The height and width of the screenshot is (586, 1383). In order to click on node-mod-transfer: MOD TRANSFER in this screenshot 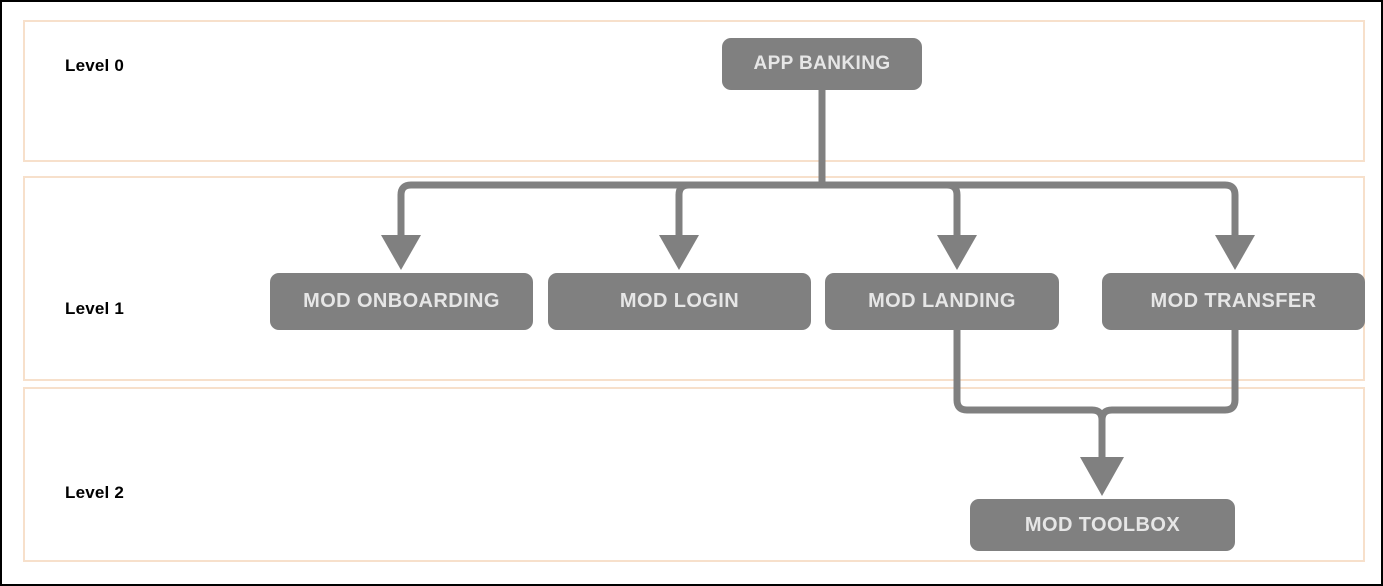, I will do `click(1233, 301)`.